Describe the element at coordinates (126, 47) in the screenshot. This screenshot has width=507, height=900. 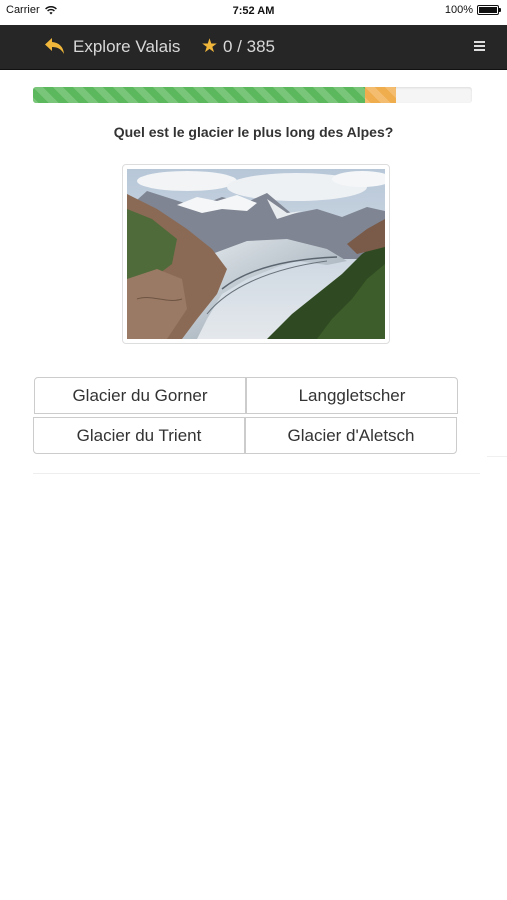
I see `nav-title: Explore Valais` at that location.